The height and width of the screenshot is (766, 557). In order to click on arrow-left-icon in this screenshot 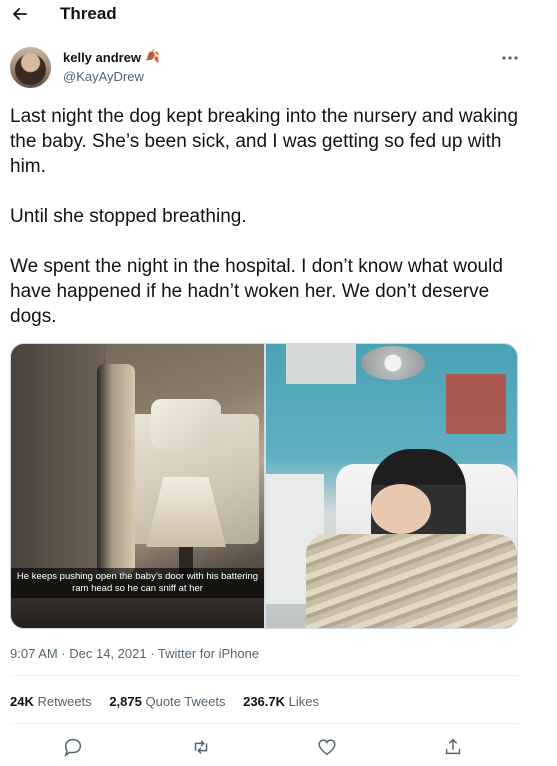, I will do `click(20, 14)`.